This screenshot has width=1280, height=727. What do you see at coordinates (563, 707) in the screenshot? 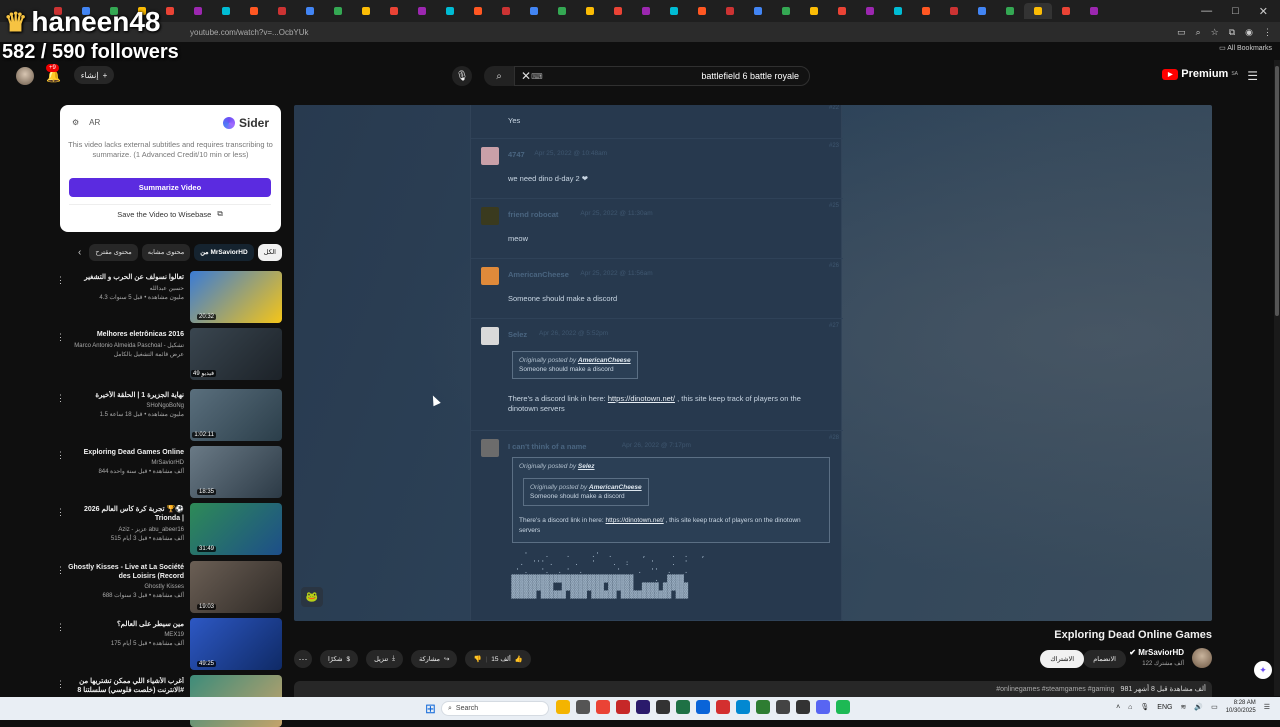
I see `files-icon` at bounding box center [563, 707].